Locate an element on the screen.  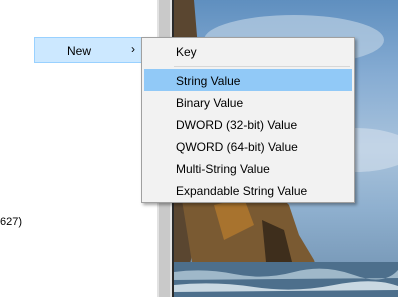
new-menu-item-label: New is located at coordinates (79, 51).